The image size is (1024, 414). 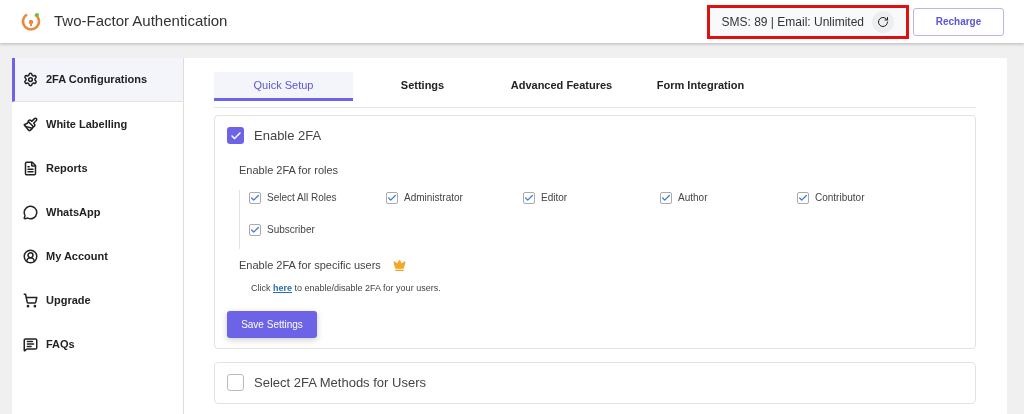 What do you see at coordinates (97, 256) in the screenshot?
I see `sidebar-item: My Account` at bounding box center [97, 256].